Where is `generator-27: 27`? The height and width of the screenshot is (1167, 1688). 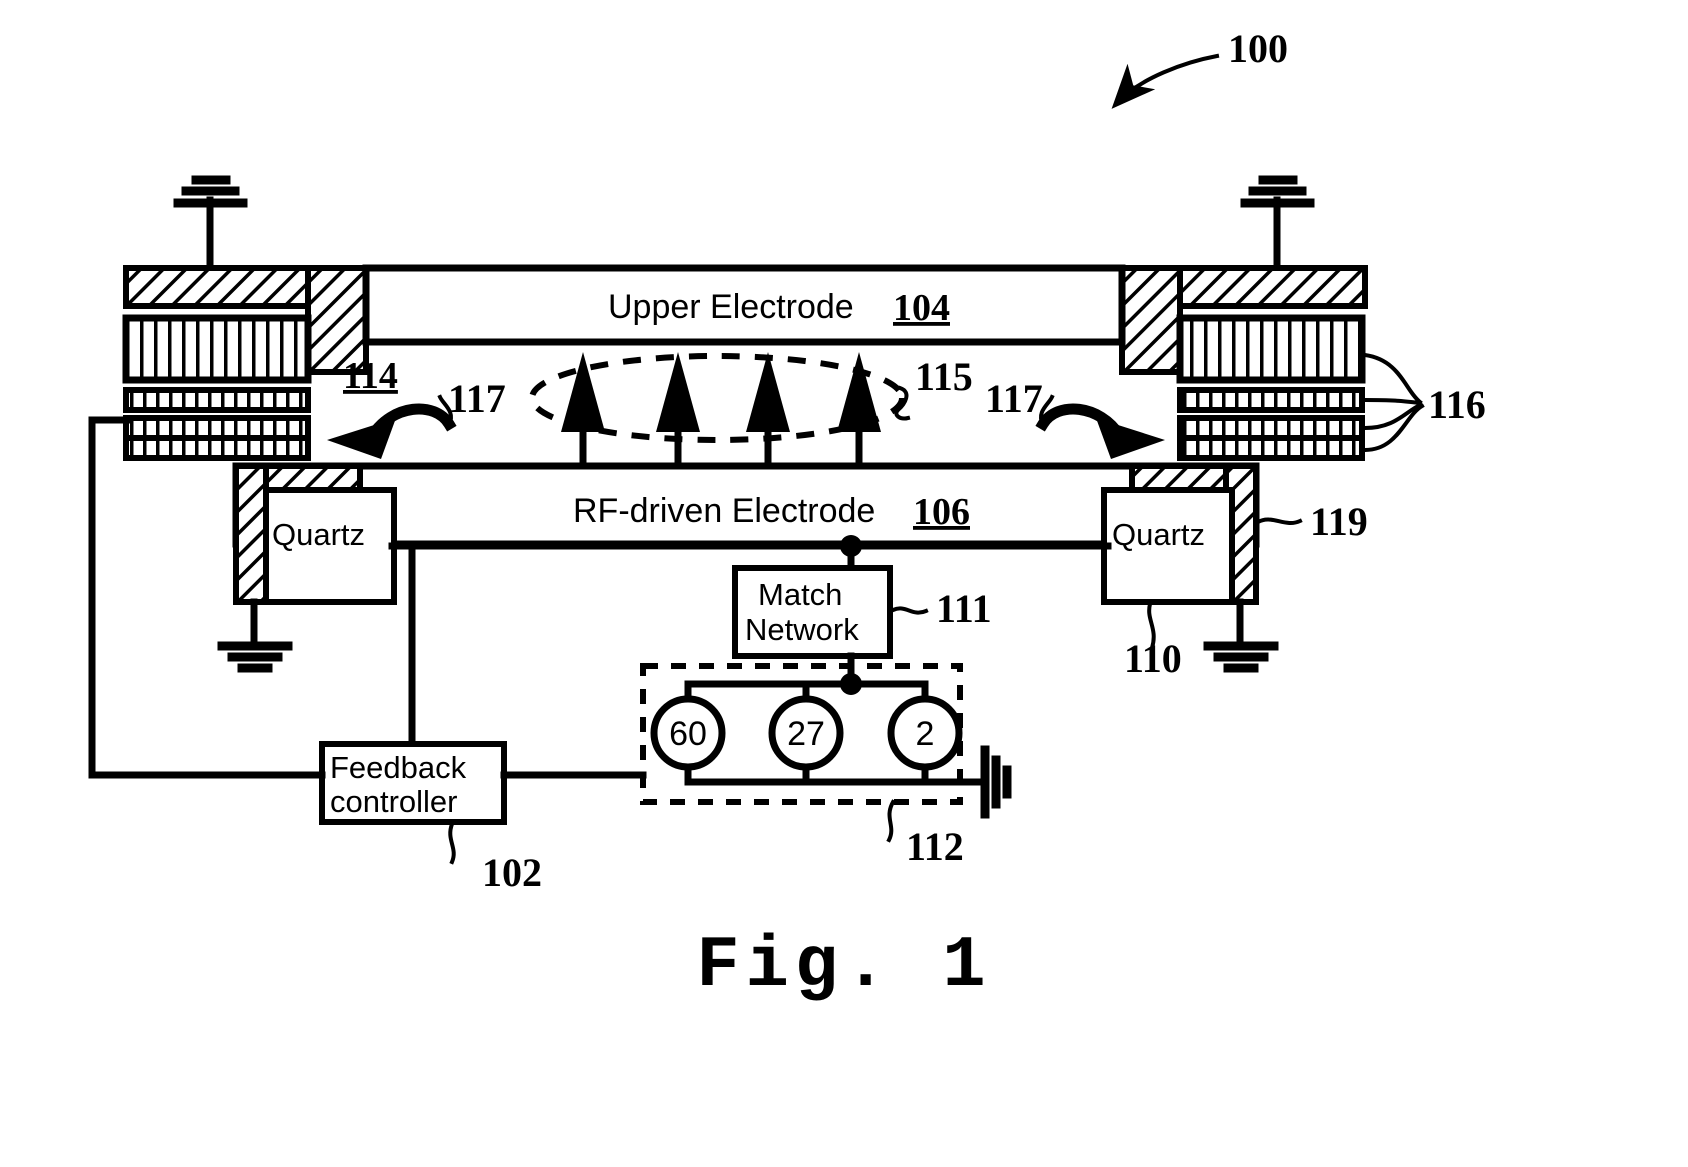
generator-27: 27 is located at coordinates (806, 733).